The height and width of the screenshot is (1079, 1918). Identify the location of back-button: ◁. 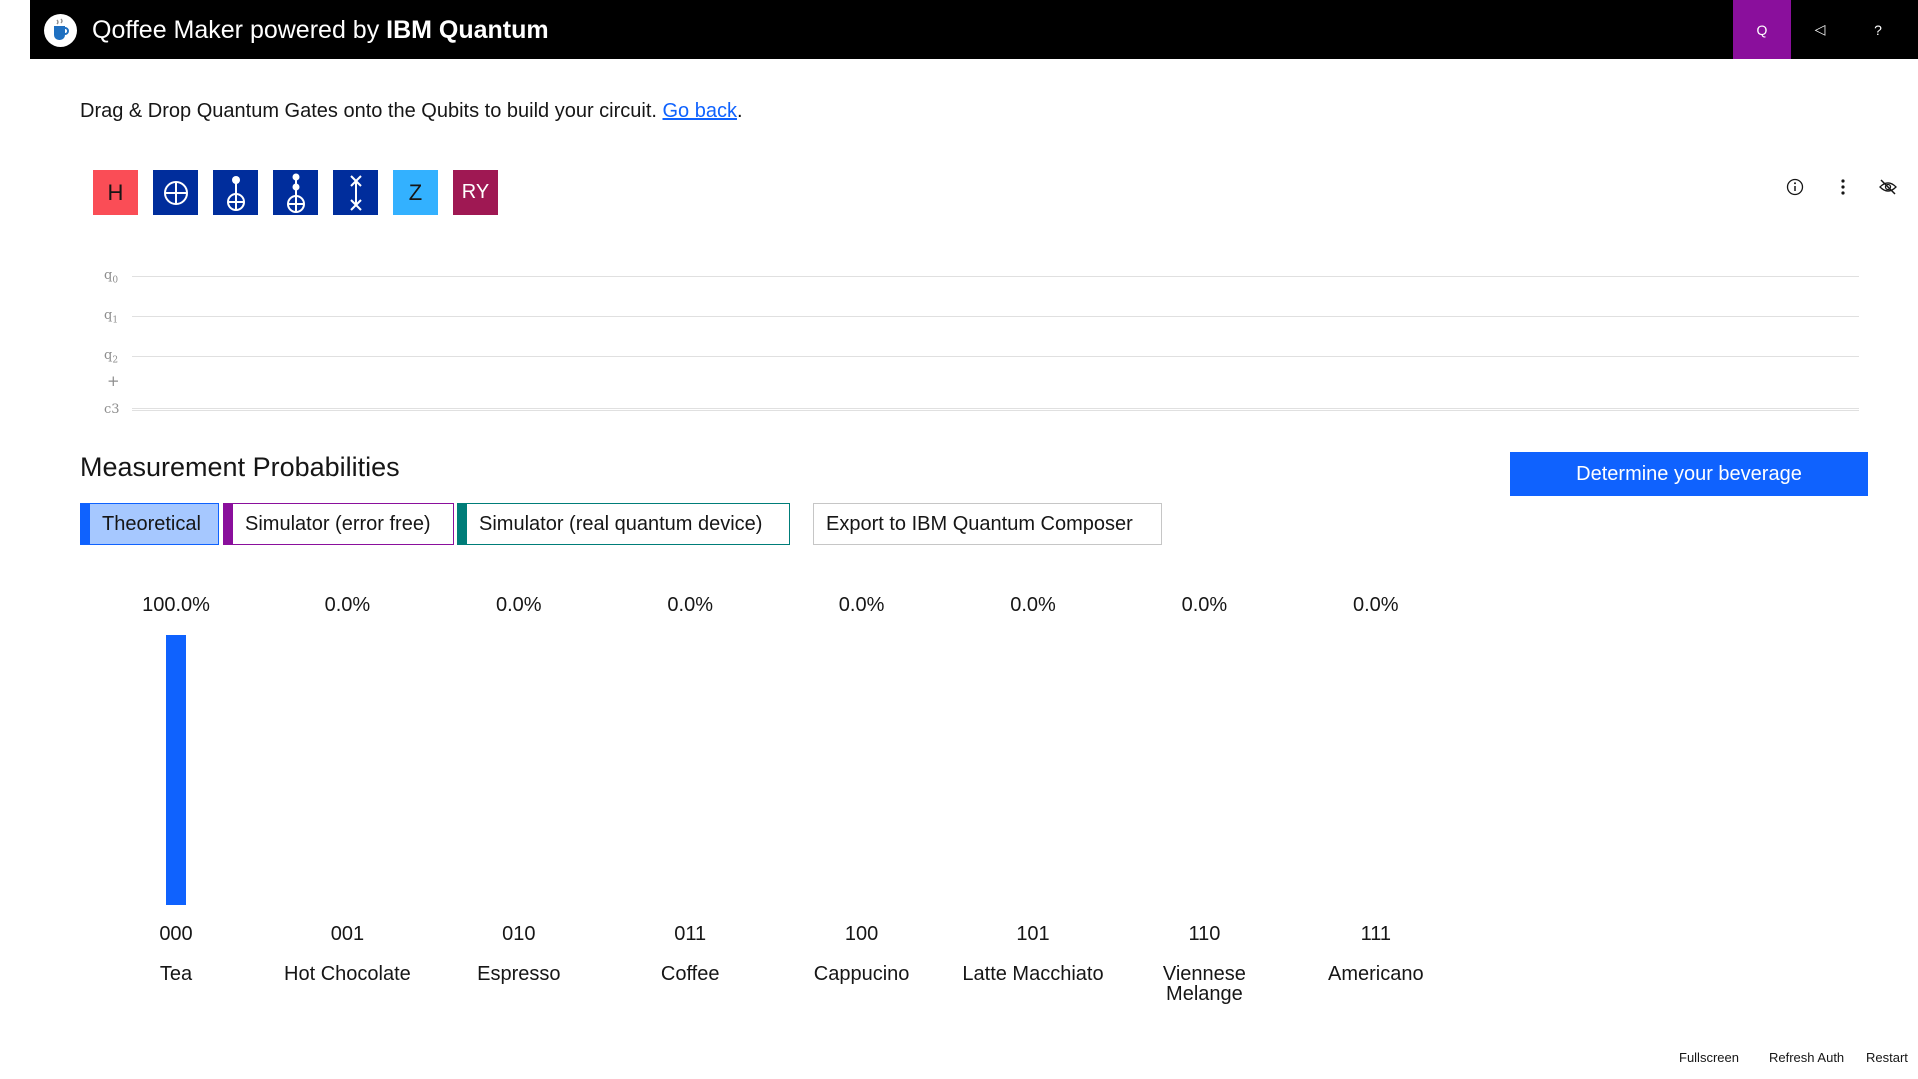
(1820, 29).